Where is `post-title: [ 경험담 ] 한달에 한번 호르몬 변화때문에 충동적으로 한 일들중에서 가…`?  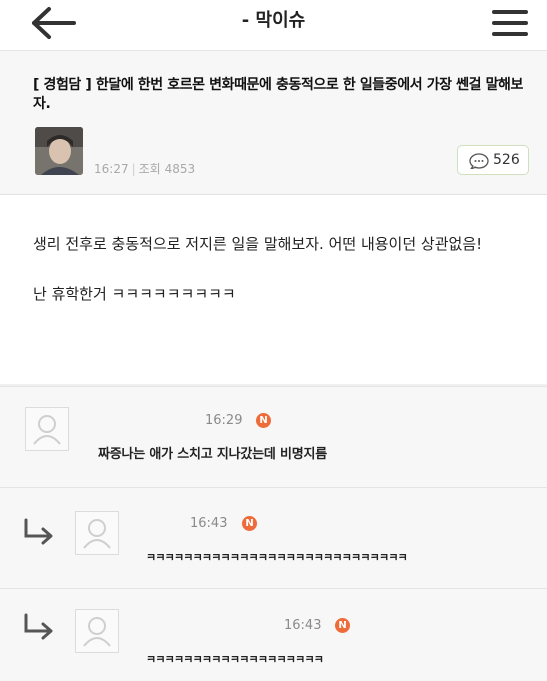 post-title: [ 경험담 ] 한달에 한번 호르몬 변화때문에 충동적으로 한 일들중에서 가… is located at coordinates (278, 94).